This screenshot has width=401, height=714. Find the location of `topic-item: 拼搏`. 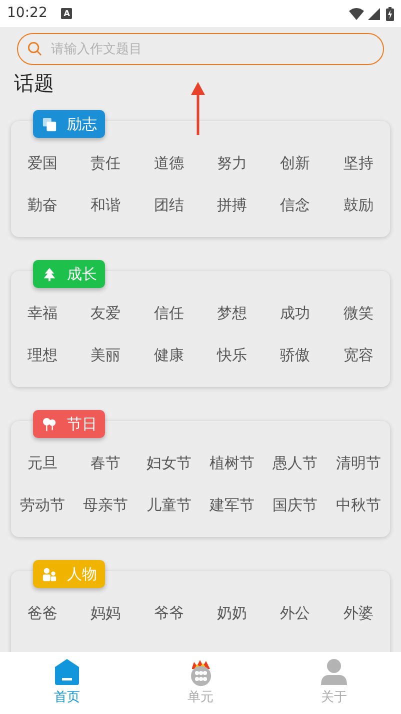

topic-item: 拼搏 is located at coordinates (232, 205).